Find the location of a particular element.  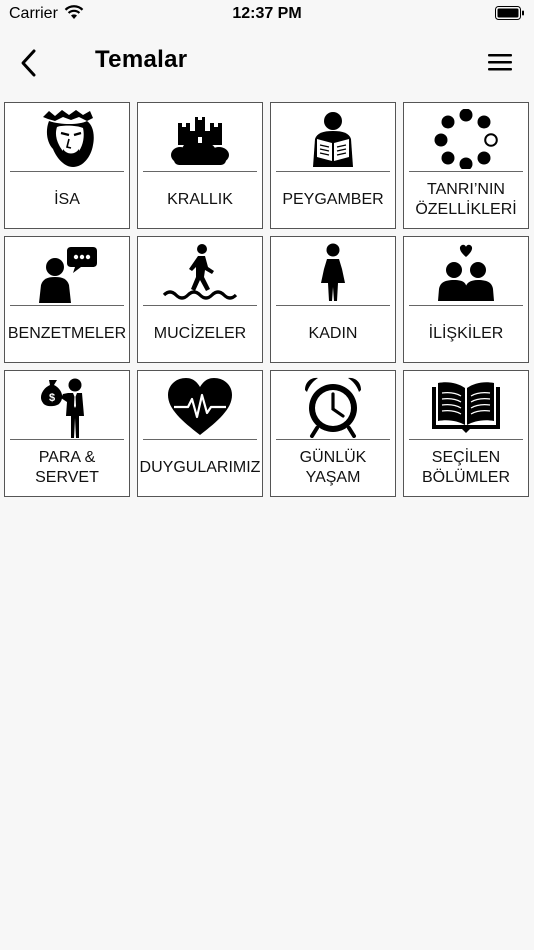

tile-mucizeler: MUCİZELER is located at coordinates (200, 299).